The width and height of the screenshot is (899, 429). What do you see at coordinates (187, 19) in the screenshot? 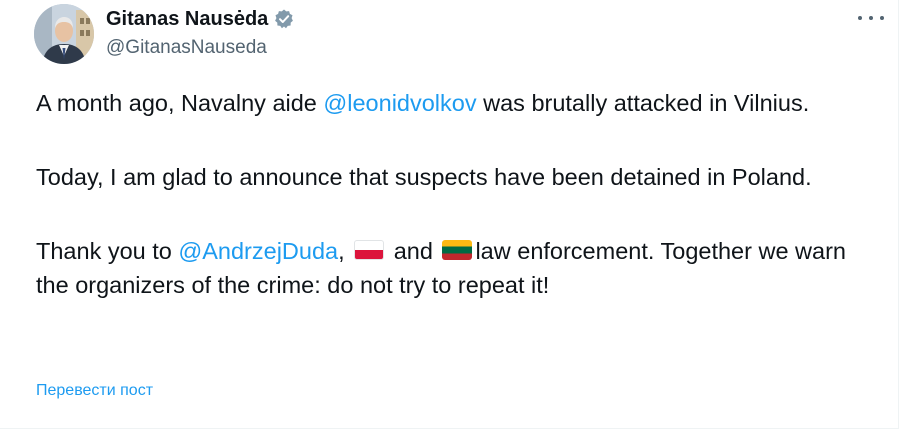
I see `display-name: Gitanas Nausėda` at bounding box center [187, 19].